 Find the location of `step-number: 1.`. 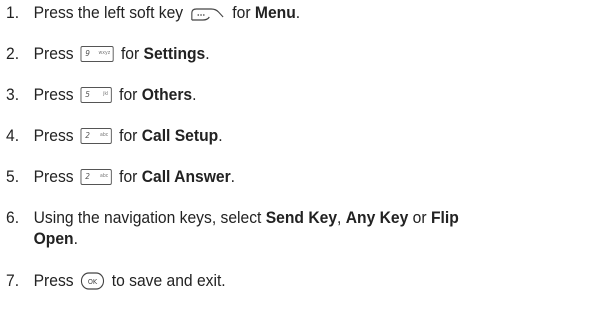

step-number: 1. is located at coordinates (13, 12).